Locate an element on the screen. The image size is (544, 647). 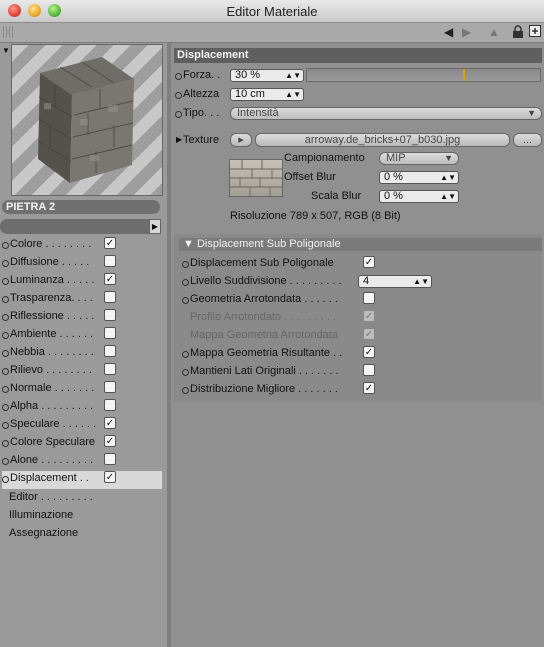
channel-editor: Editor . . . . . . . . . is located at coordinates (51, 497).